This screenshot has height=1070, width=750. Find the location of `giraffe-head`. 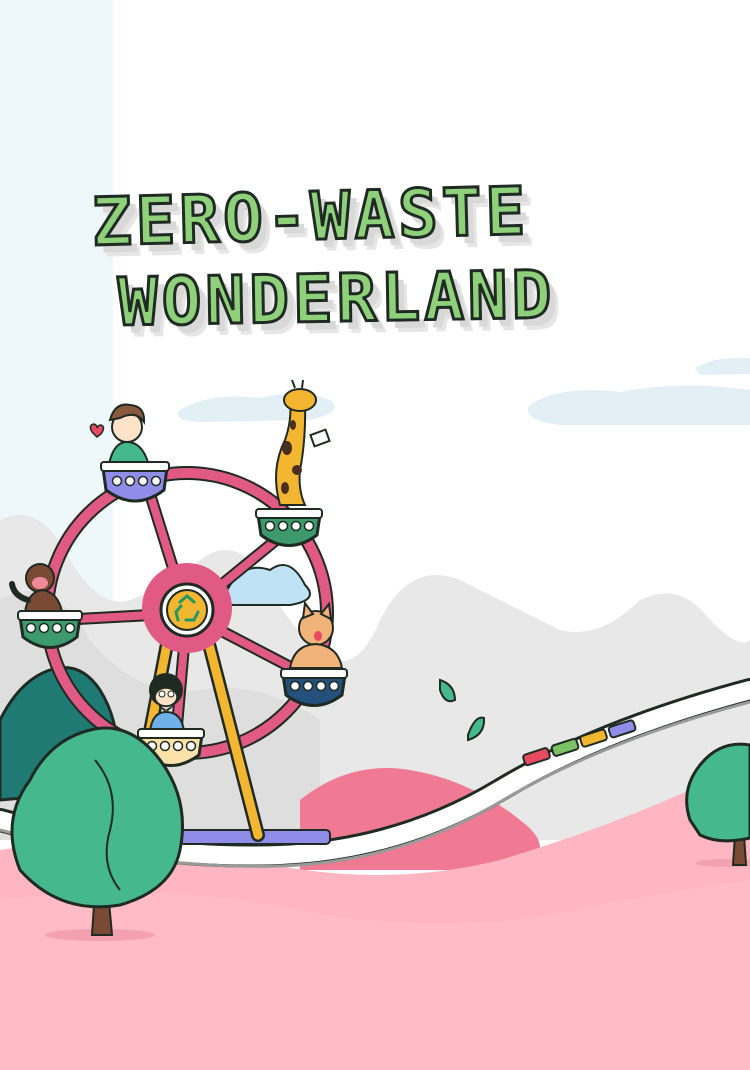

giraffe-head is located at coordinates (300, 400).